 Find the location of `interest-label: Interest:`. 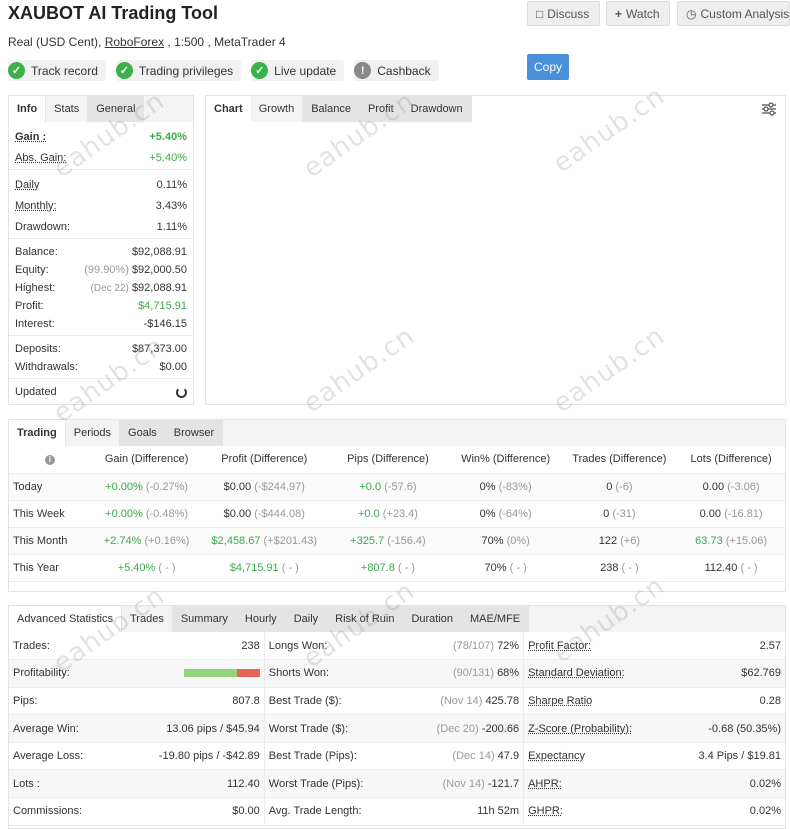

interest-label: Interest: is located at coordinates (35, 324).